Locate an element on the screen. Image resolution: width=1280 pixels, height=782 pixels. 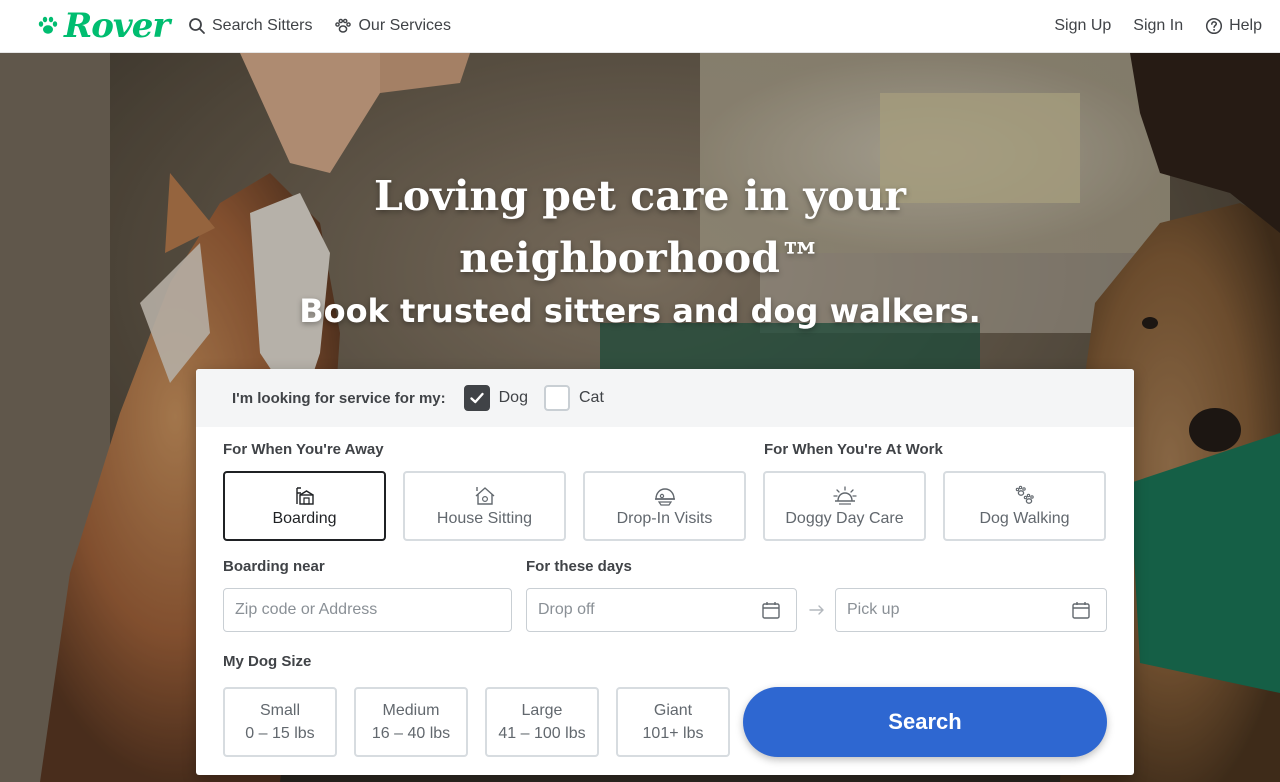
drop-in-icon is located at coordinates (664, 497).